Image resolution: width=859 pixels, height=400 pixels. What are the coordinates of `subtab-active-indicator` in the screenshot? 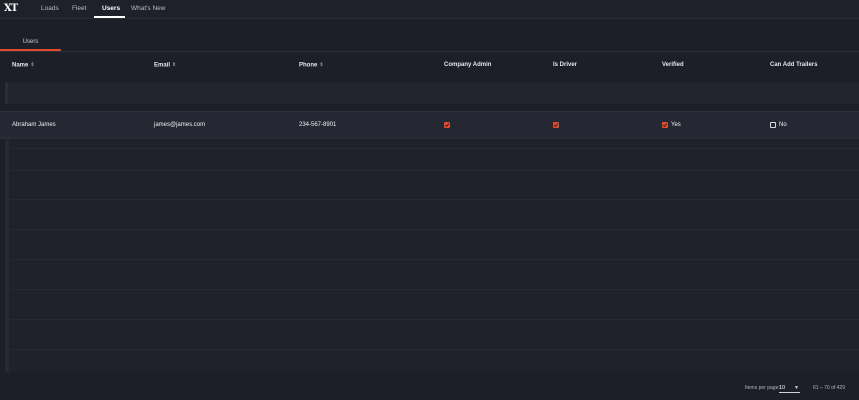 It's located at (30, 50).